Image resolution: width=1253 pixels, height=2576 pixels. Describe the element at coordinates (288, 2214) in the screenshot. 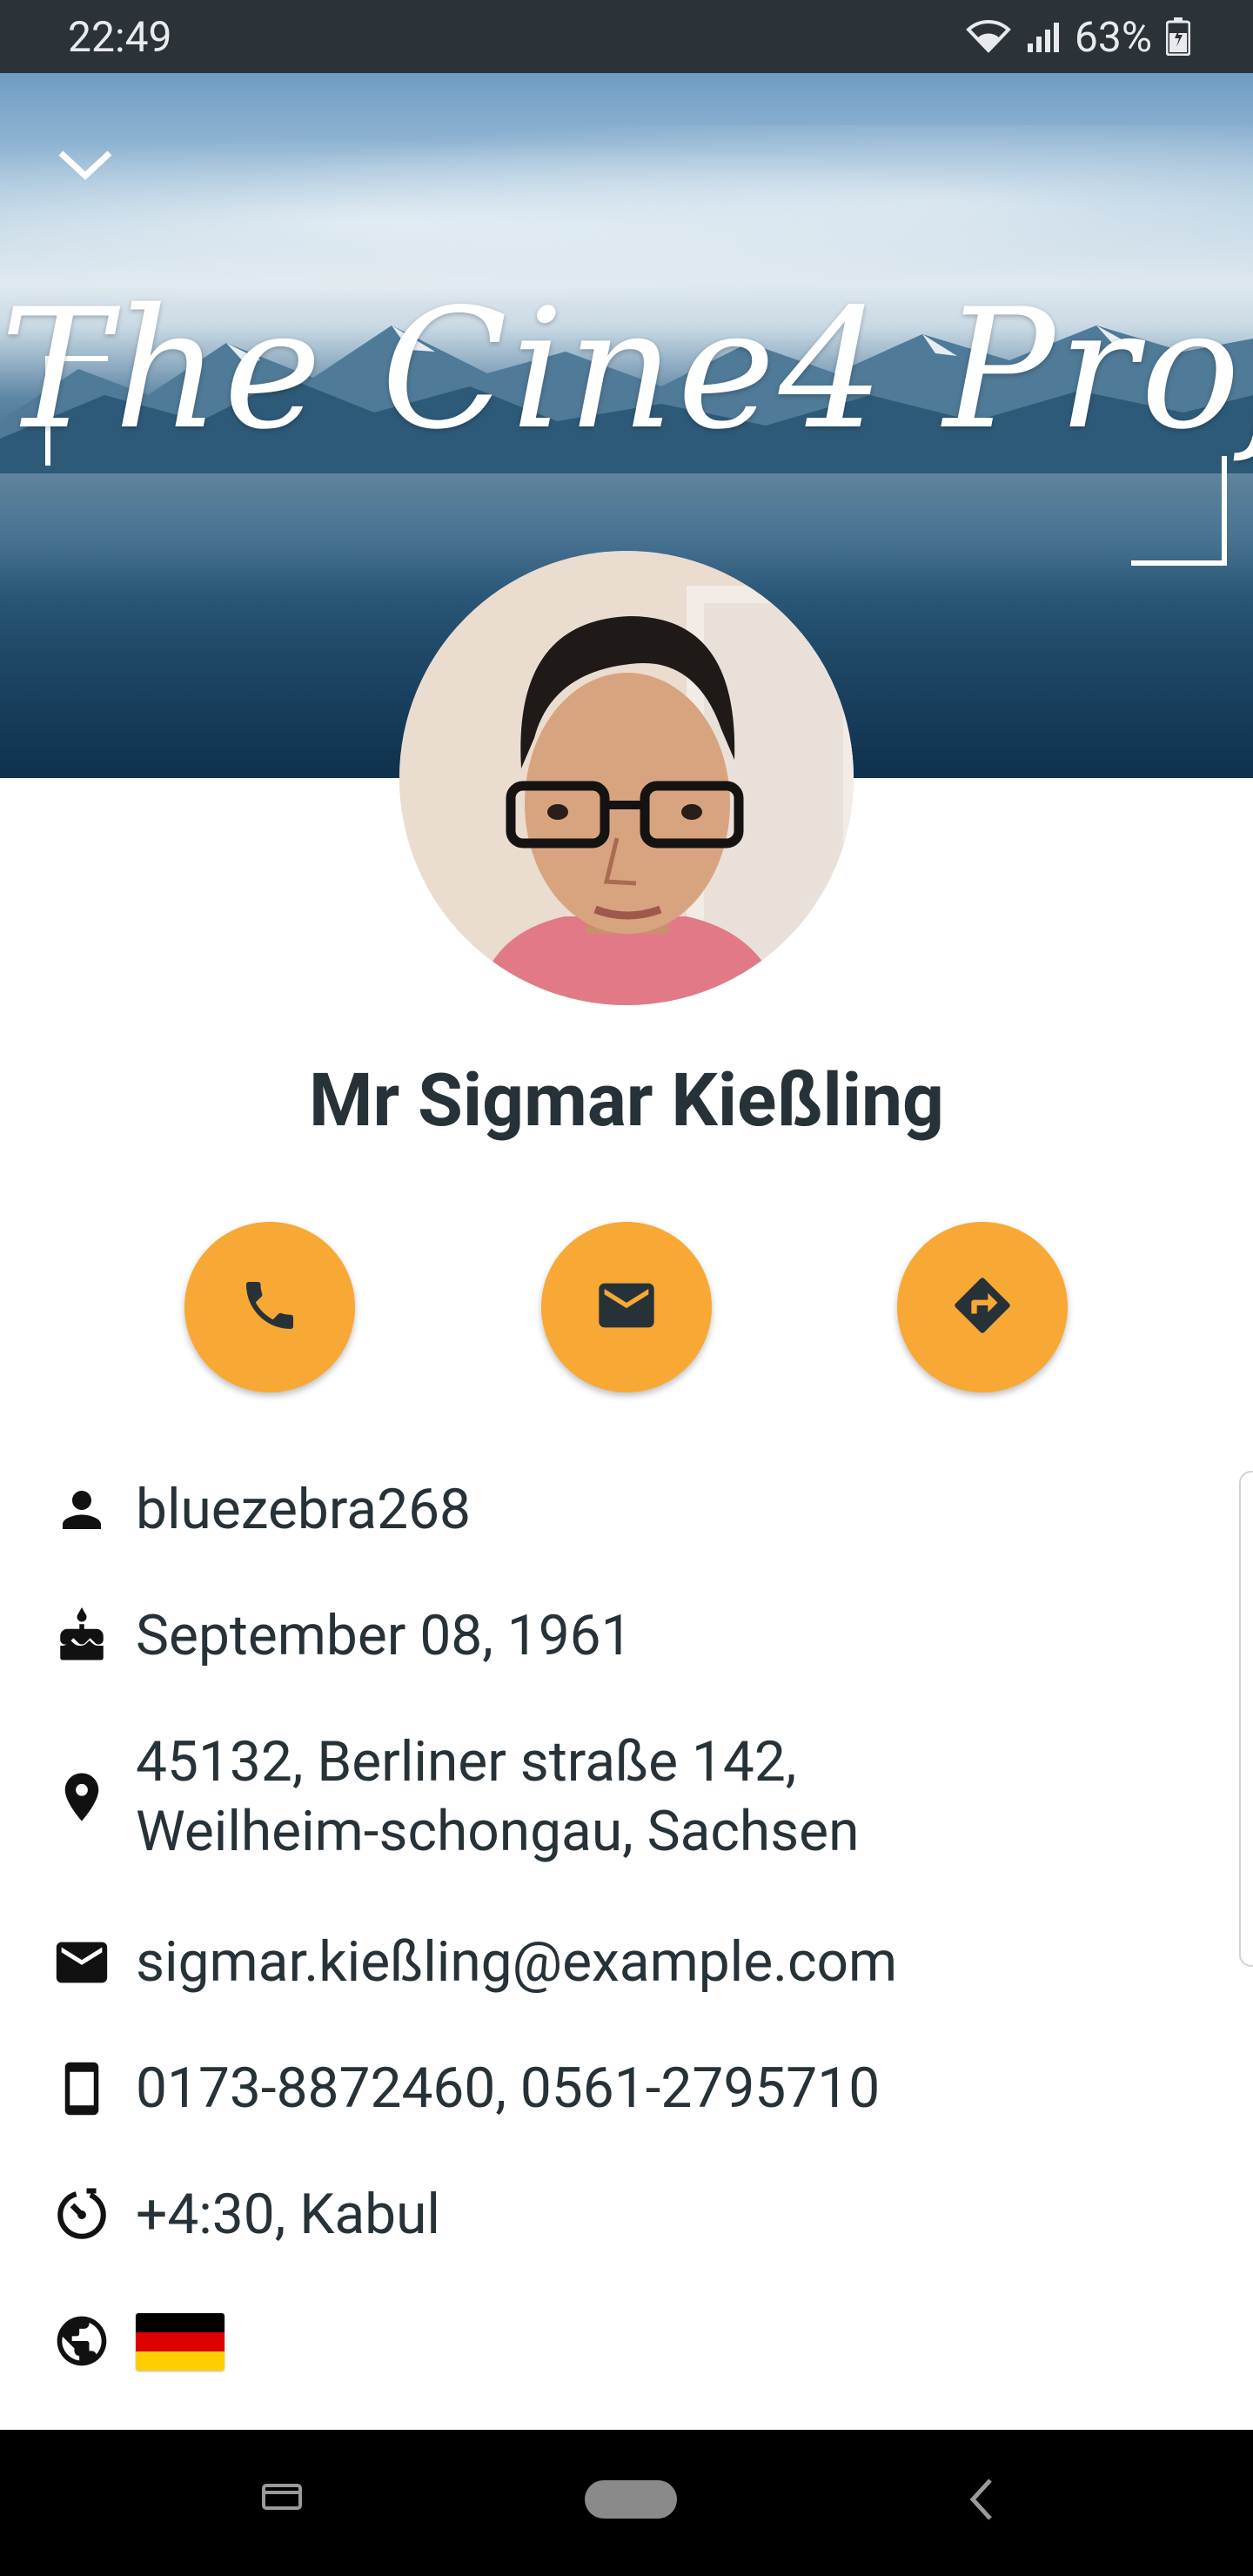

I see `timezone-text: +4:30, Kabul` at that location.